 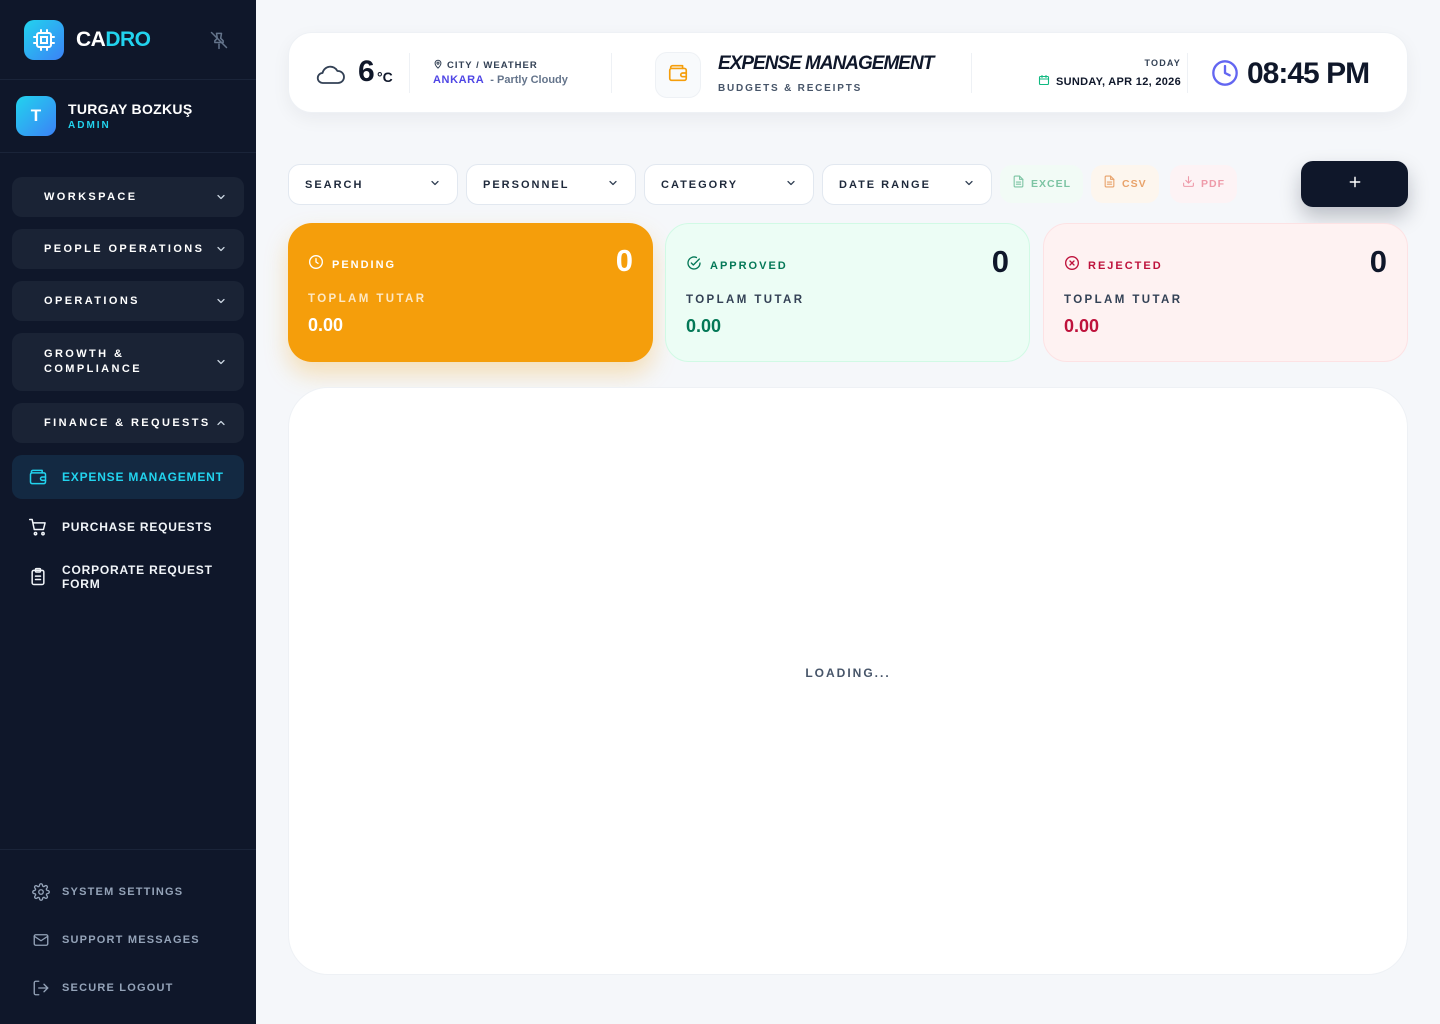 What do you see at coordinates (1225, 292) in the screenshot?
I see `rejected-stat-card: REJECTED 0 TOPLAM TUTAR 0.00` at bounding box center [1225, 292].